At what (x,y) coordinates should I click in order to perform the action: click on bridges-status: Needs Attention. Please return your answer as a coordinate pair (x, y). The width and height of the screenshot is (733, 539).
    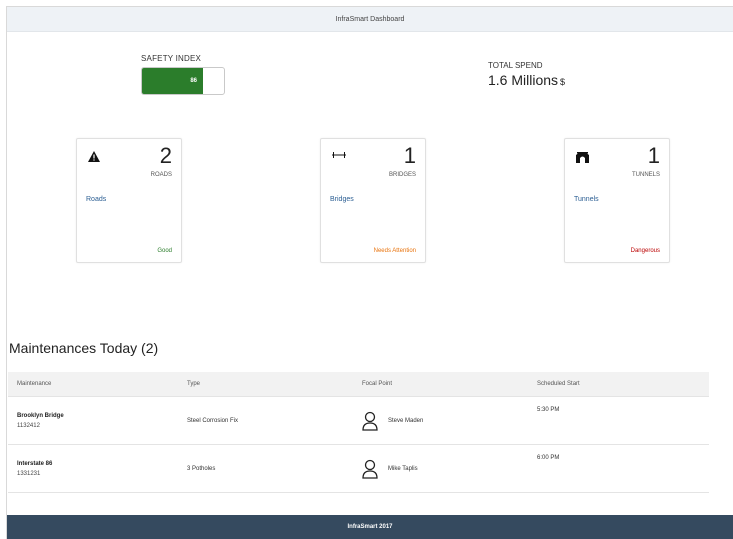
    Looking at the image, I should click on (394, 251).